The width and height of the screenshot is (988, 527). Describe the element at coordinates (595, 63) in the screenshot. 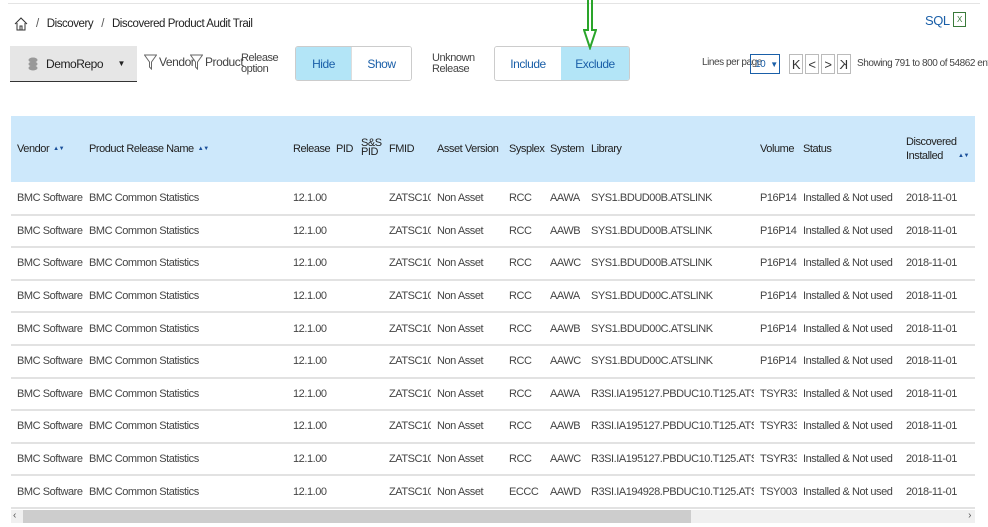

I see `exclude-button: Exclude` at that location.